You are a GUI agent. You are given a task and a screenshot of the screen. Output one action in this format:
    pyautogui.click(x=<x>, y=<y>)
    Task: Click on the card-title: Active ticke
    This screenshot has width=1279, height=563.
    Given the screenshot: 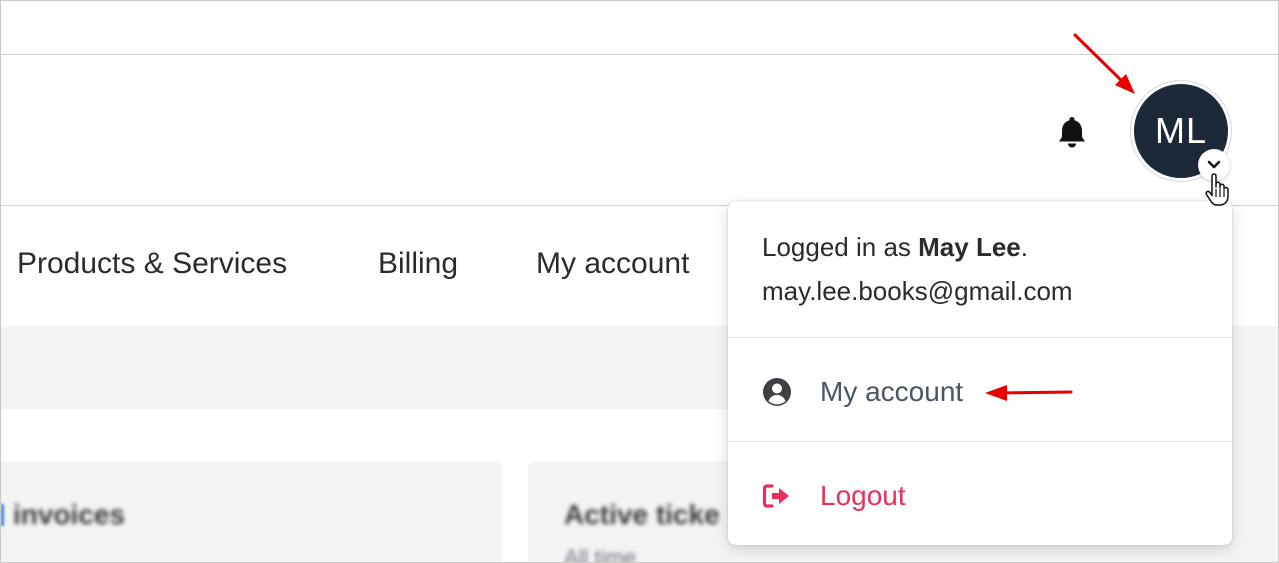 What is the action you would take?
    pyautogui.click(x=642, y=514)
    